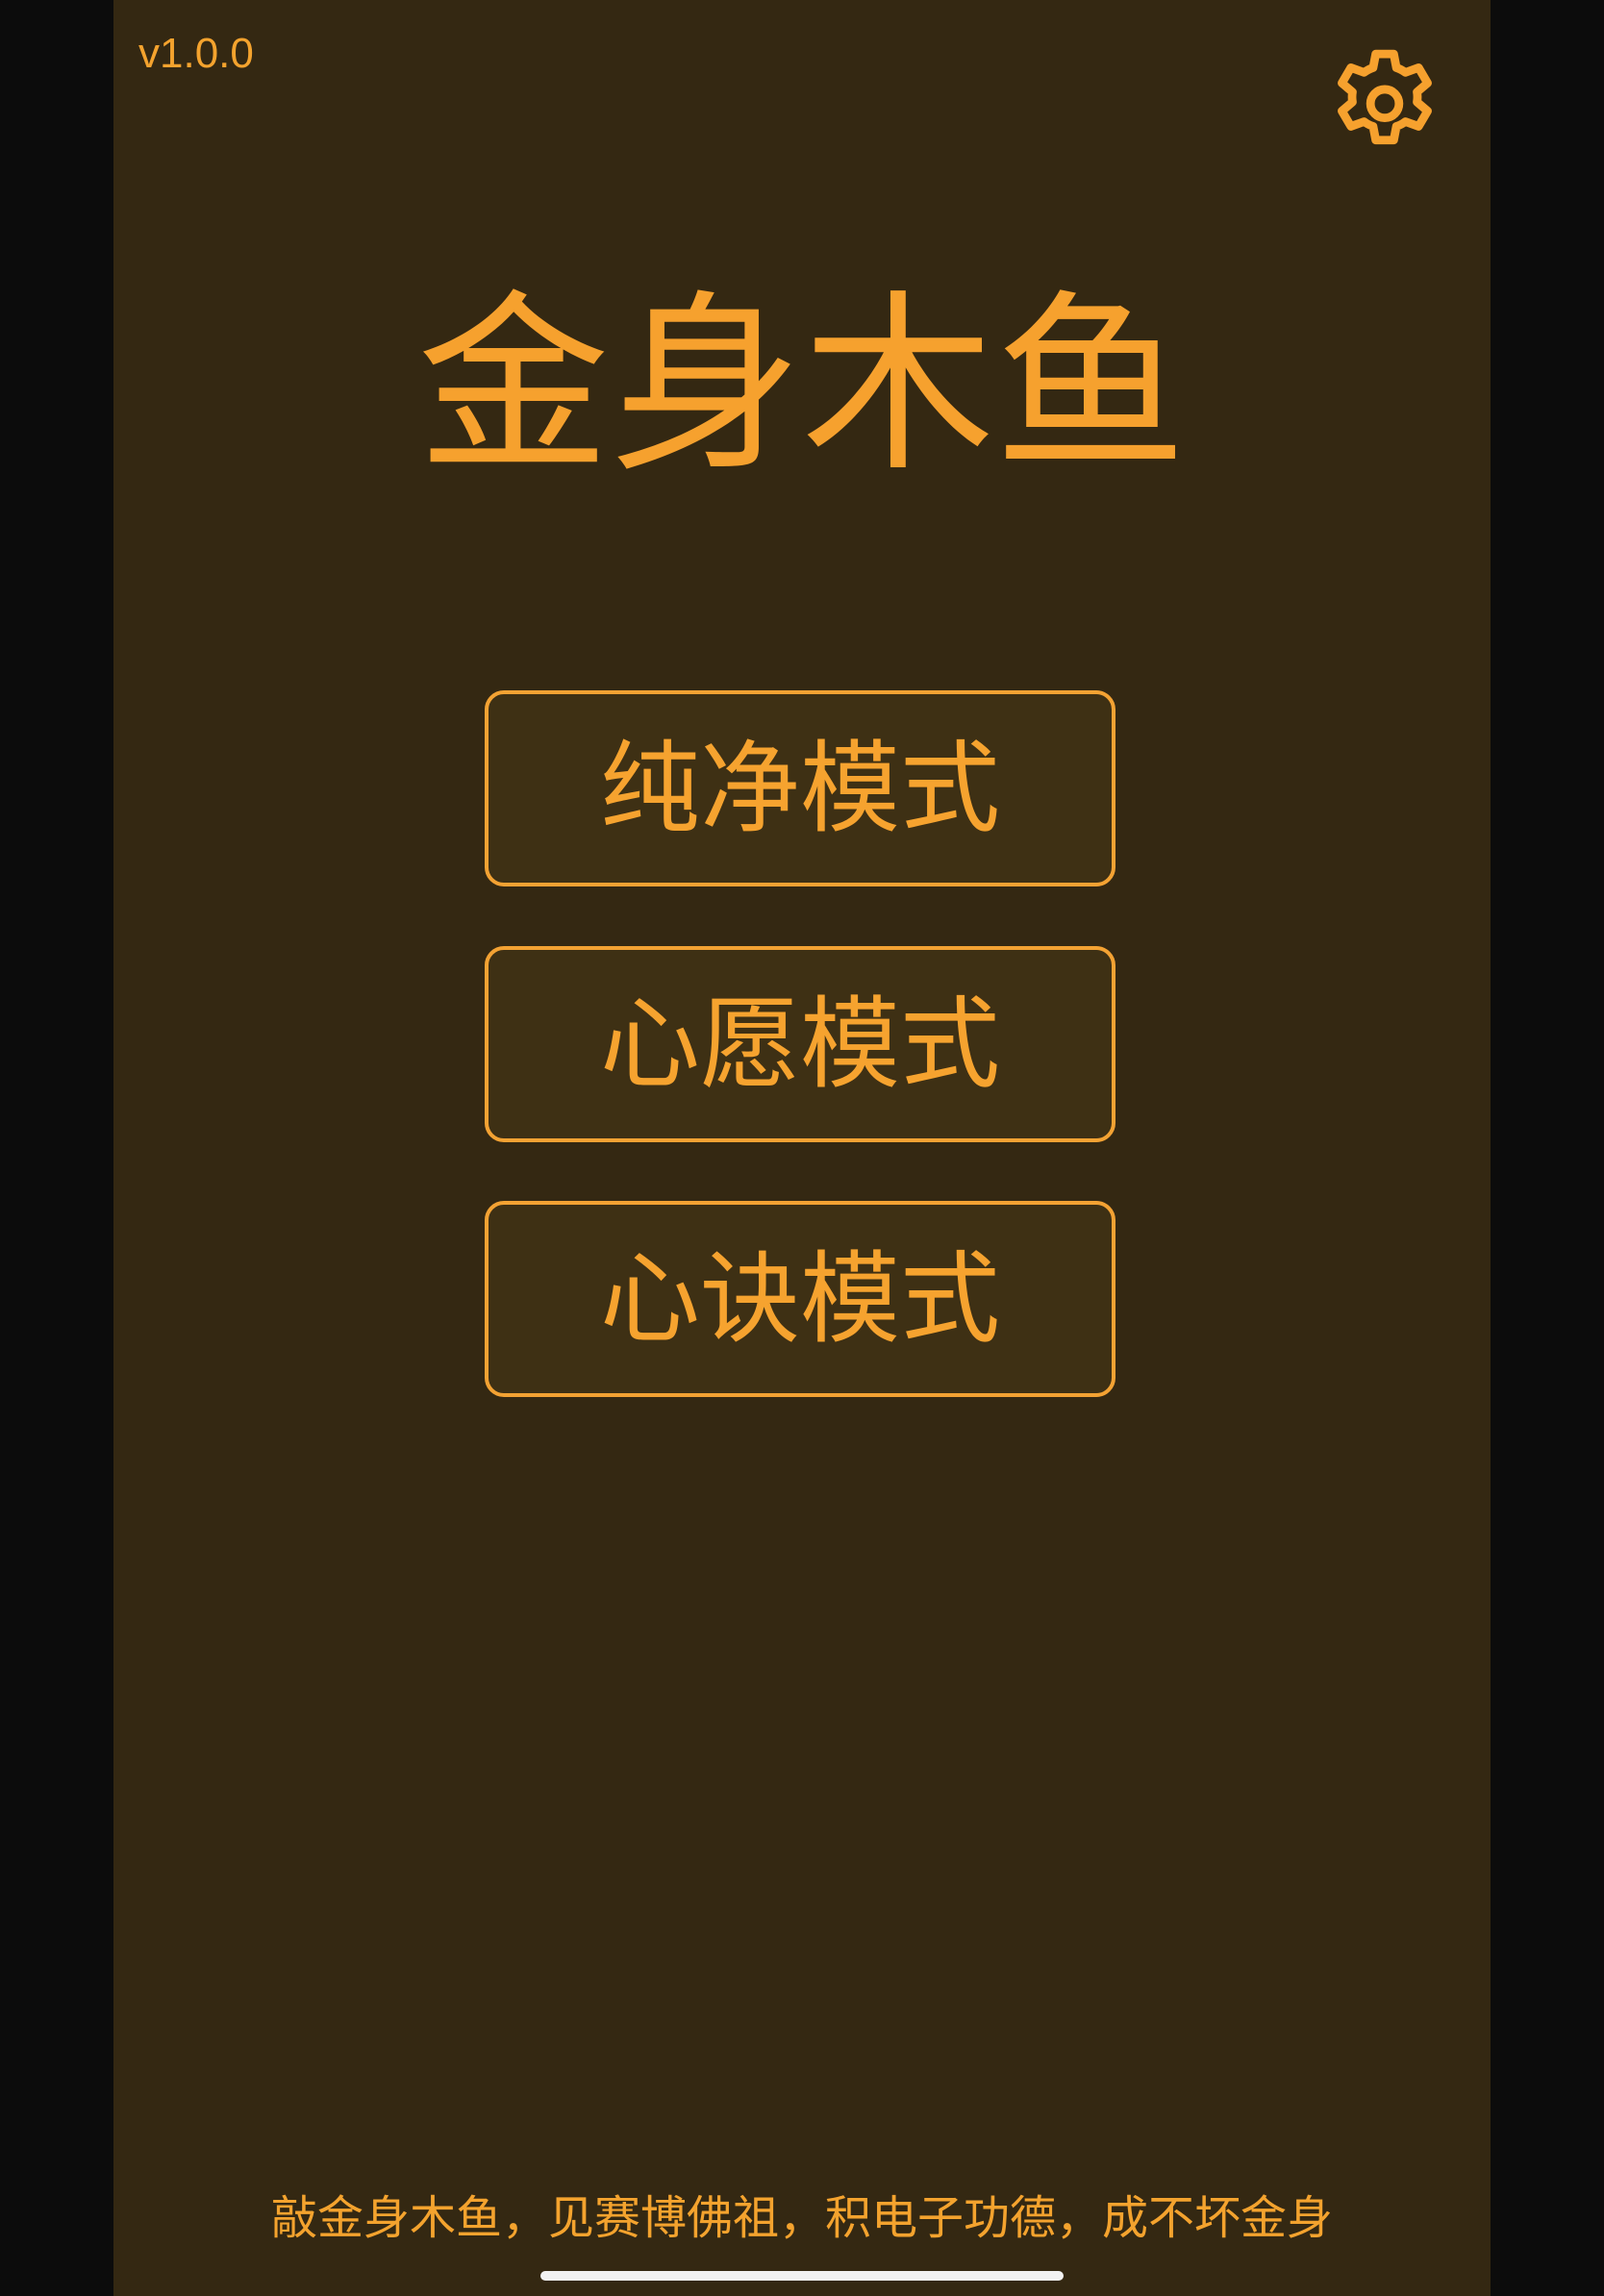 Image resolution: width=1604 pixels, height=2296 pixels. I want to click on gear-icon, so click(1385, 97).